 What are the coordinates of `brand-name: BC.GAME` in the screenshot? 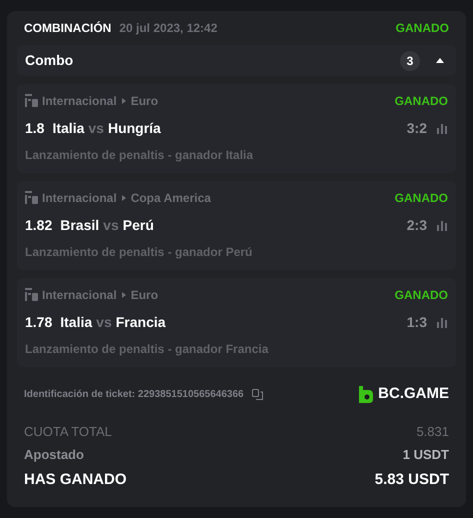 It's located at (413, 394).